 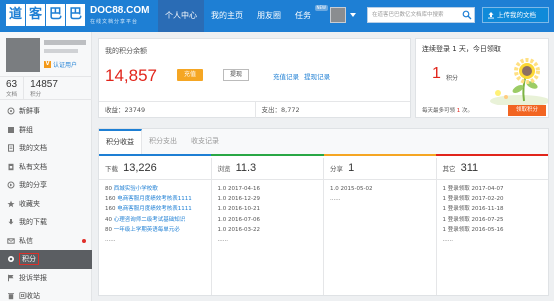 What do you see at coordinates (475, 209) in the screenshot?
I see `row-text: 登录领取 2016-11-18` at bounding box center [475, 209].